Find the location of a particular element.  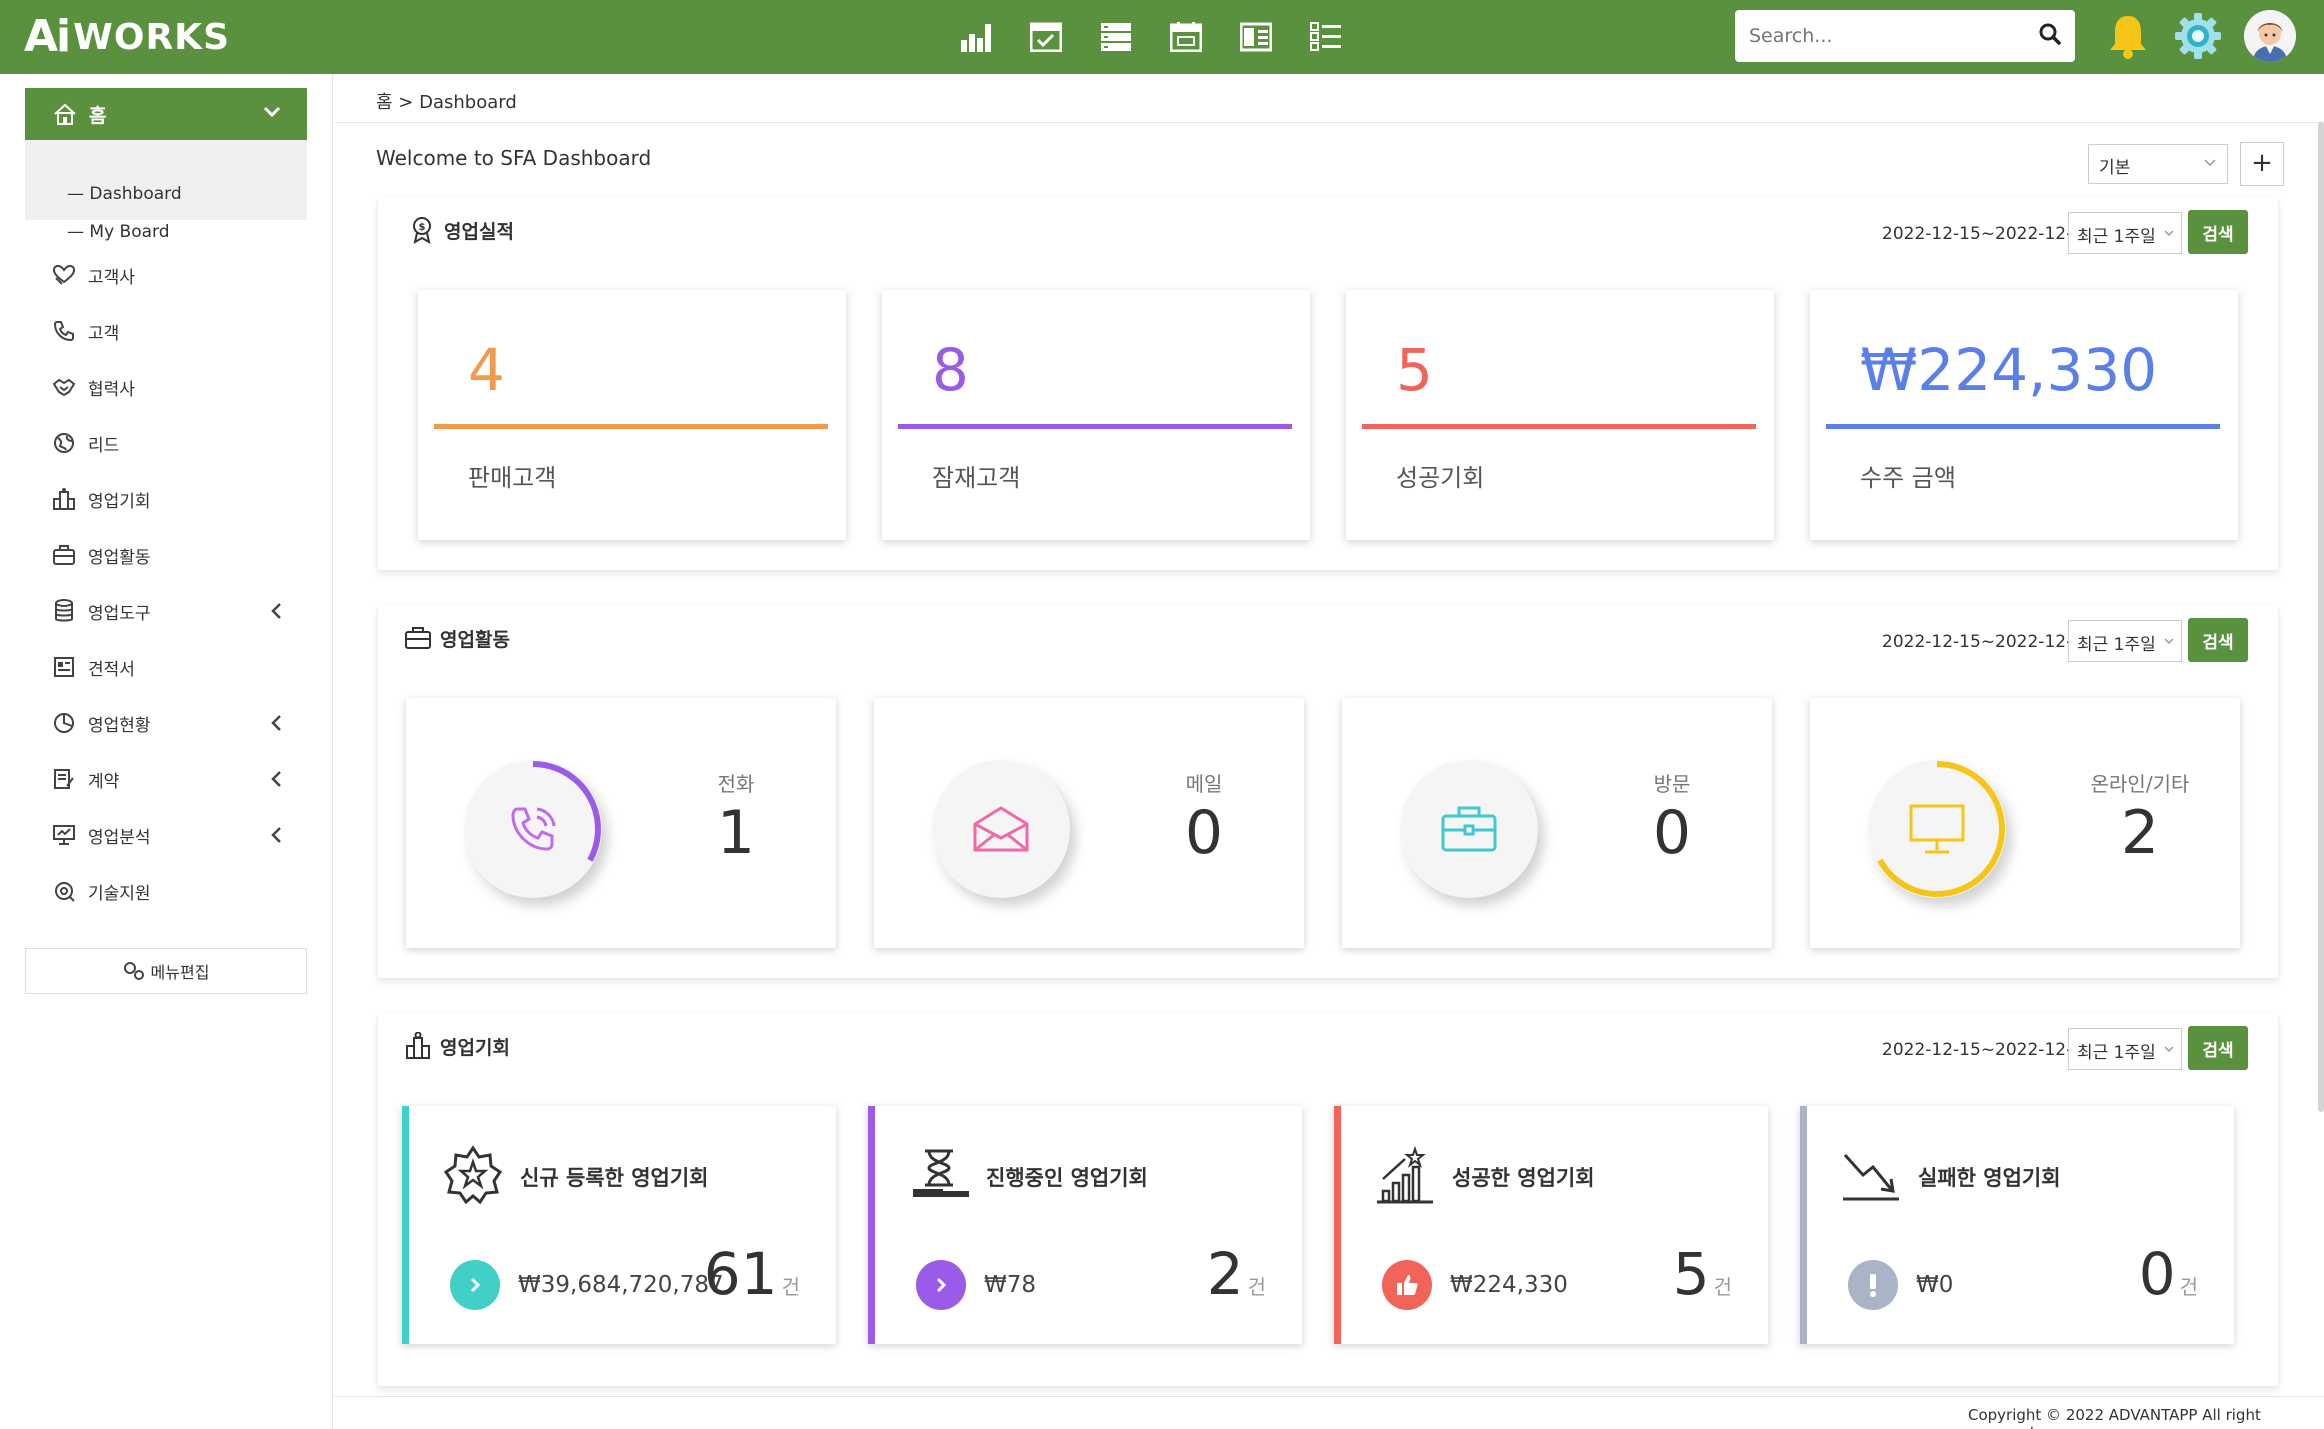

breadcrumb: 홈 > Dashboard is located at coordinates (446, 101).